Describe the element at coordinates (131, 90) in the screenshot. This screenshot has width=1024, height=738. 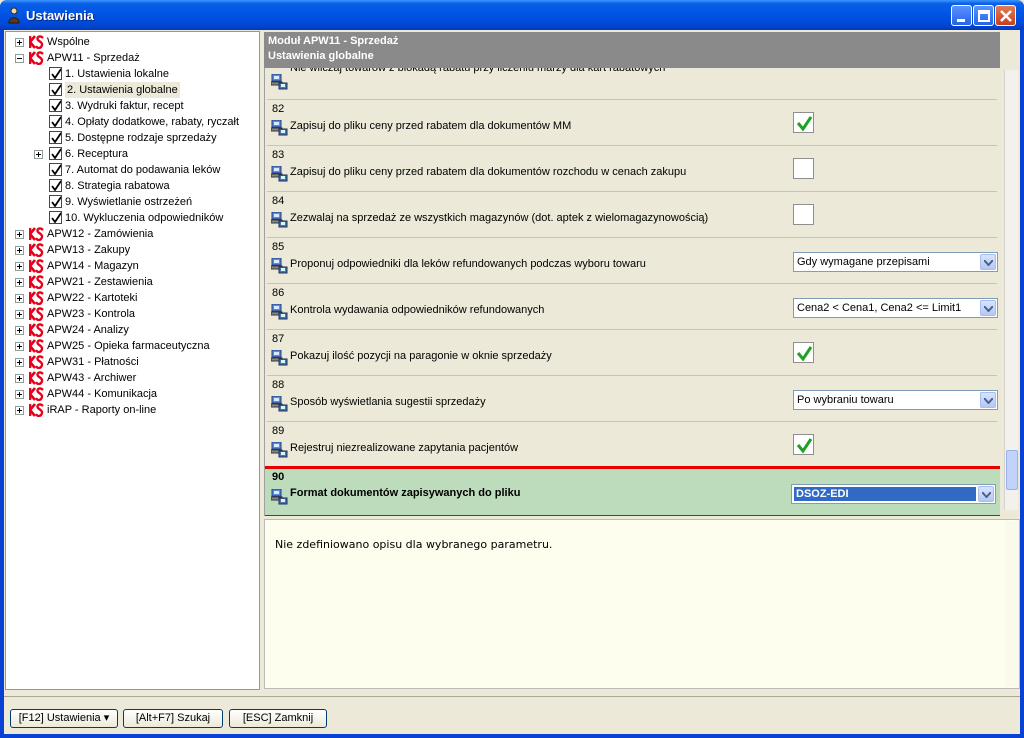
I see `tree-item: 2. Ustawienia globalne` at that location.